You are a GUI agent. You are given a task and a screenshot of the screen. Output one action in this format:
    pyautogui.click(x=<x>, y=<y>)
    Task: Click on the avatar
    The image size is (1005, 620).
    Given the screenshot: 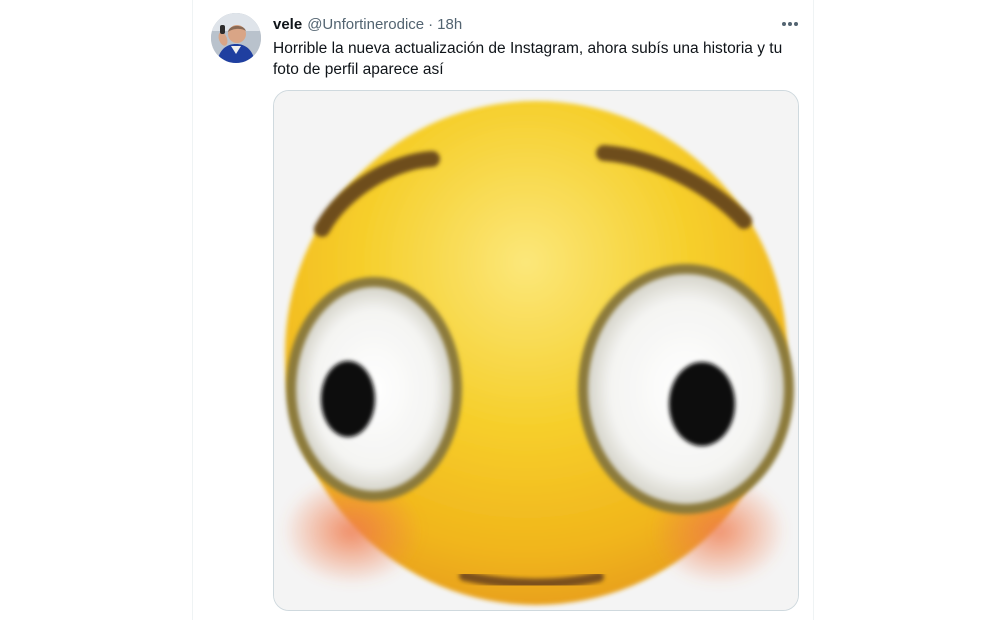 What is the action you would take?
    pyautogui.click(x=236, y=38)
    